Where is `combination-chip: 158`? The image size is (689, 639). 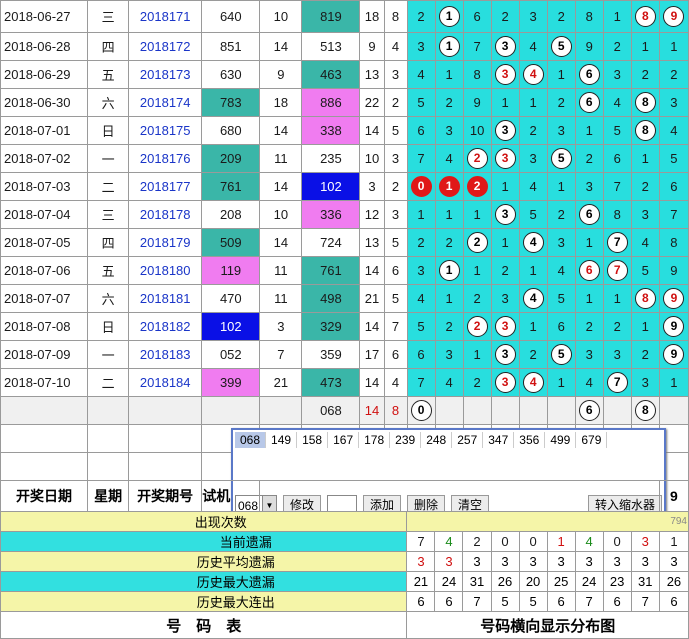 combination-chip: 158 is located at coordinates (313, 440).